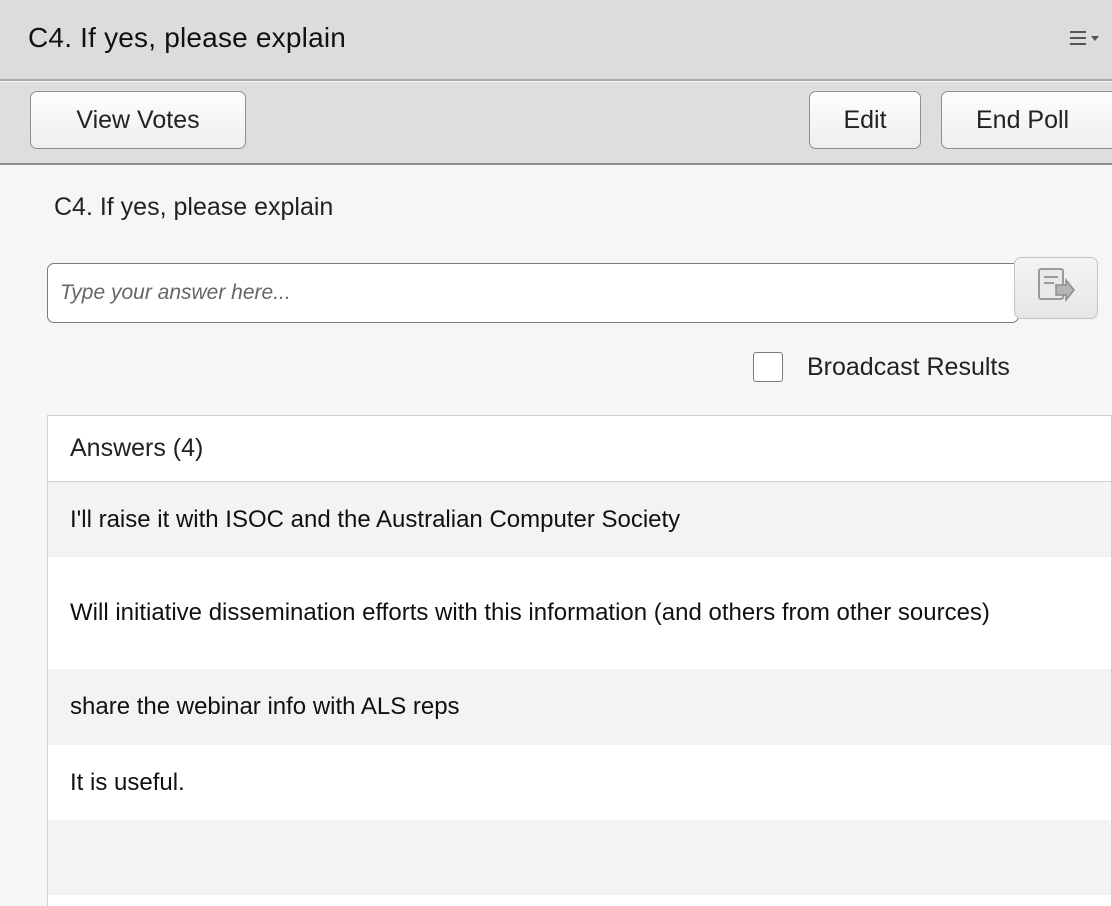  I want to click on pod-title: C4. If yes, please explain, so click(187, 37).